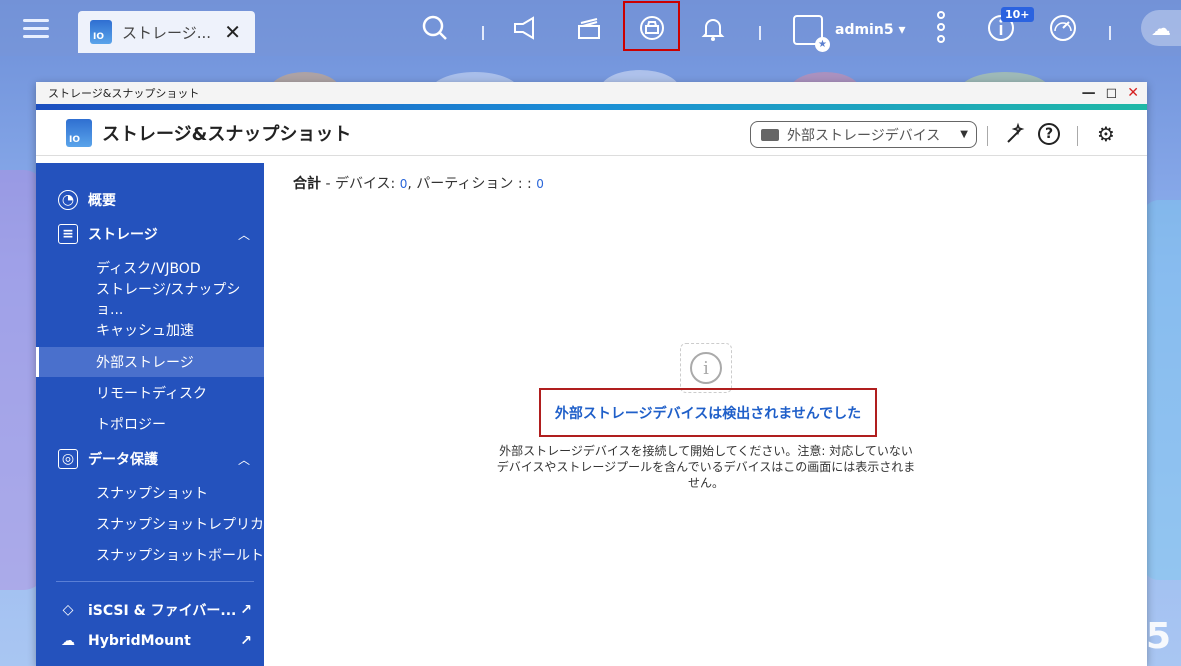  I want to click on sidebar-item-cache: キャッシュ加速, so click(150, 330).